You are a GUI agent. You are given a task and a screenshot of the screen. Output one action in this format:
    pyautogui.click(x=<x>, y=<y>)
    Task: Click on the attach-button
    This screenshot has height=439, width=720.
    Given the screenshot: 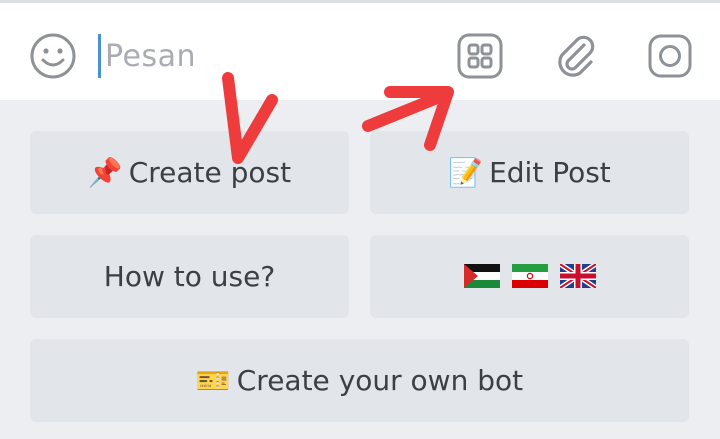 What is the action you would take?
    pyautogui.click(x=576, y=56)
    